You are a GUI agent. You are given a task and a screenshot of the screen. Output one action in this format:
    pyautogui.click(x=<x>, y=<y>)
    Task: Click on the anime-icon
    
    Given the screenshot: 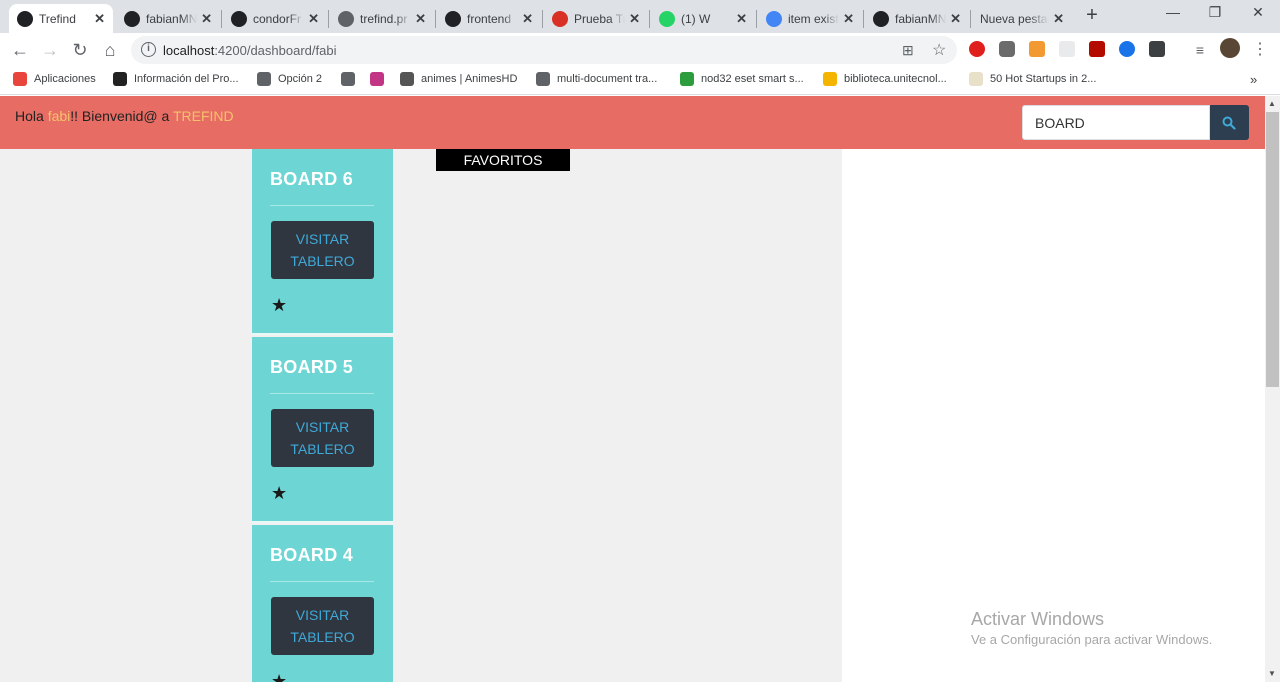 What is the action you would take?
    pyautogui.click(x=407, y=79)
    